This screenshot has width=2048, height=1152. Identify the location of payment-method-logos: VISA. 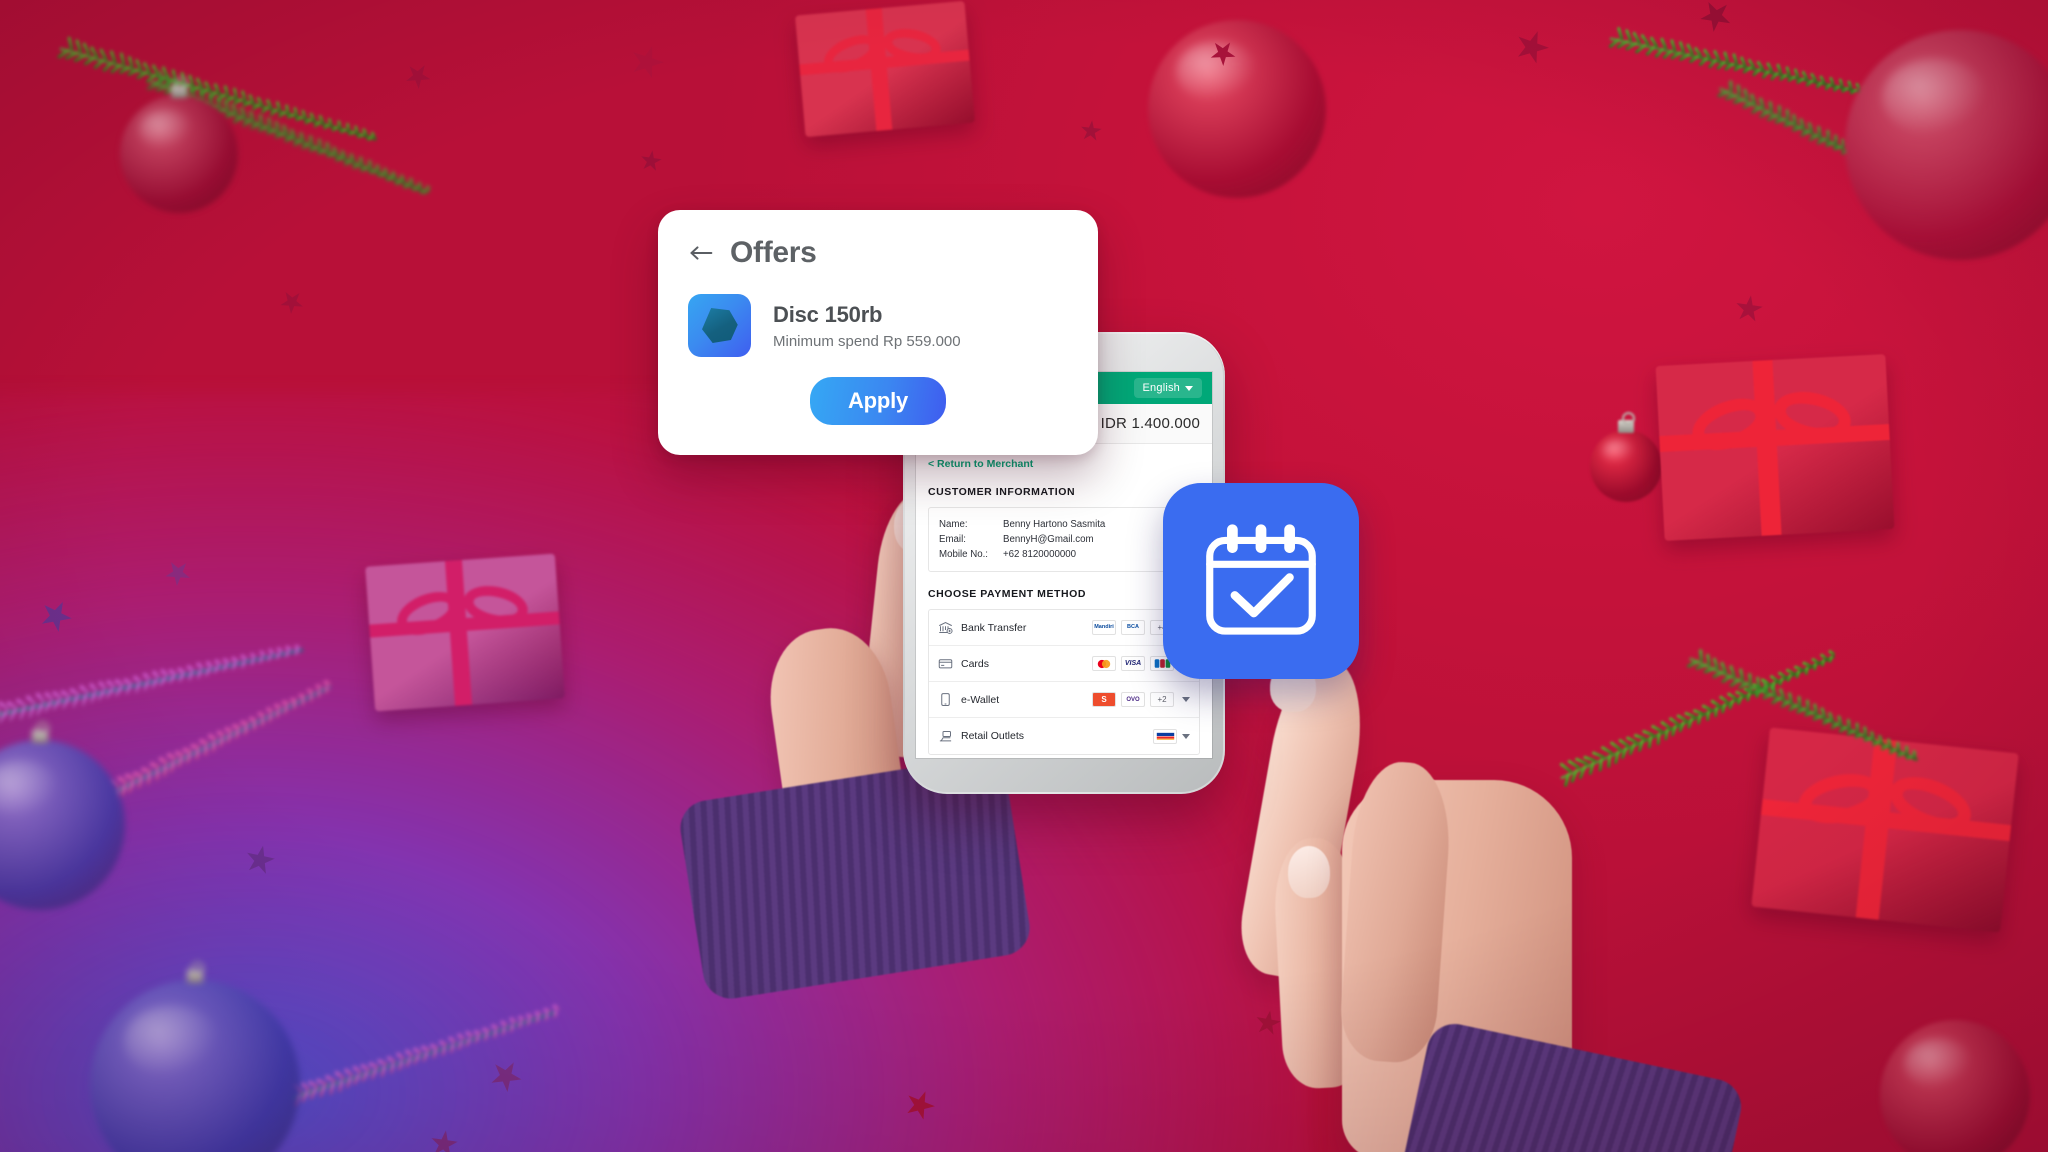
(1133, 664).